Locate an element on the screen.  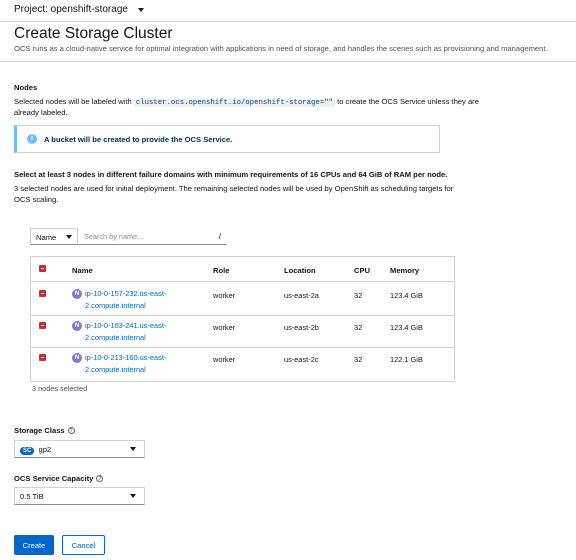
node-location: us-east-2a is located at coordinates (301, 295).